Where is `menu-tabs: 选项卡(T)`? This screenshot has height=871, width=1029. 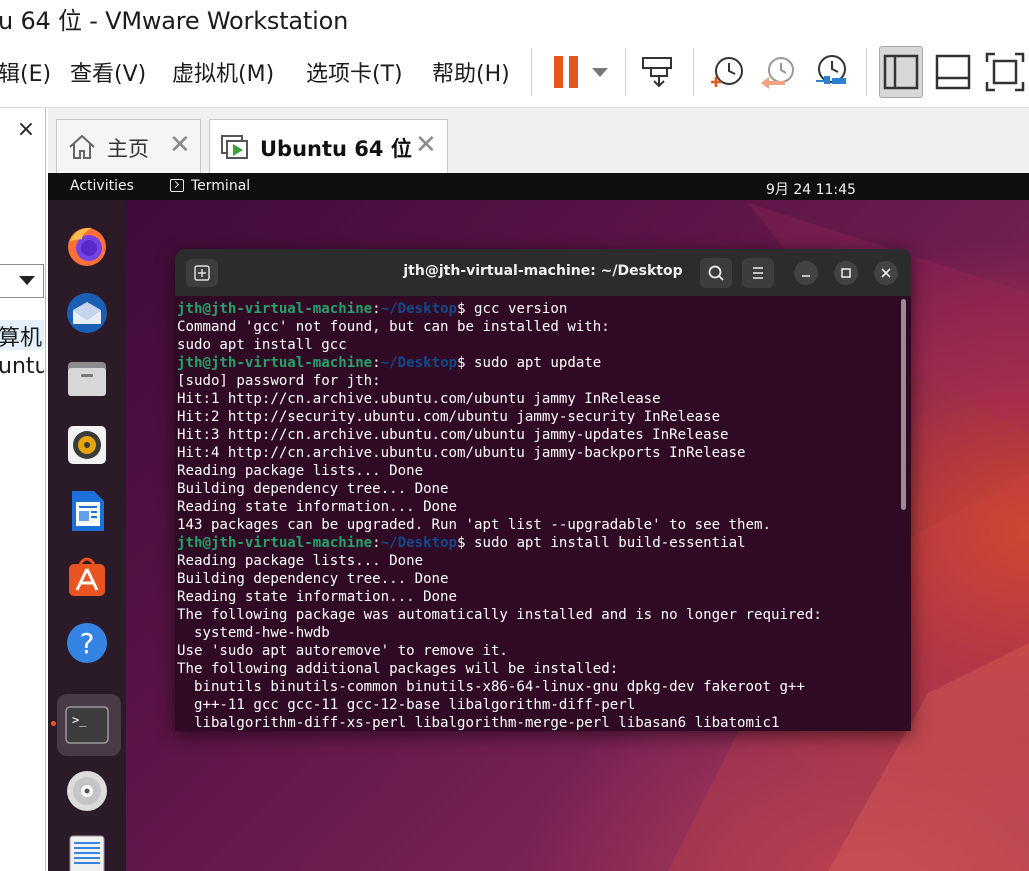 menu-tabs: 选项卡(T) is located at coordinates (354, 72).